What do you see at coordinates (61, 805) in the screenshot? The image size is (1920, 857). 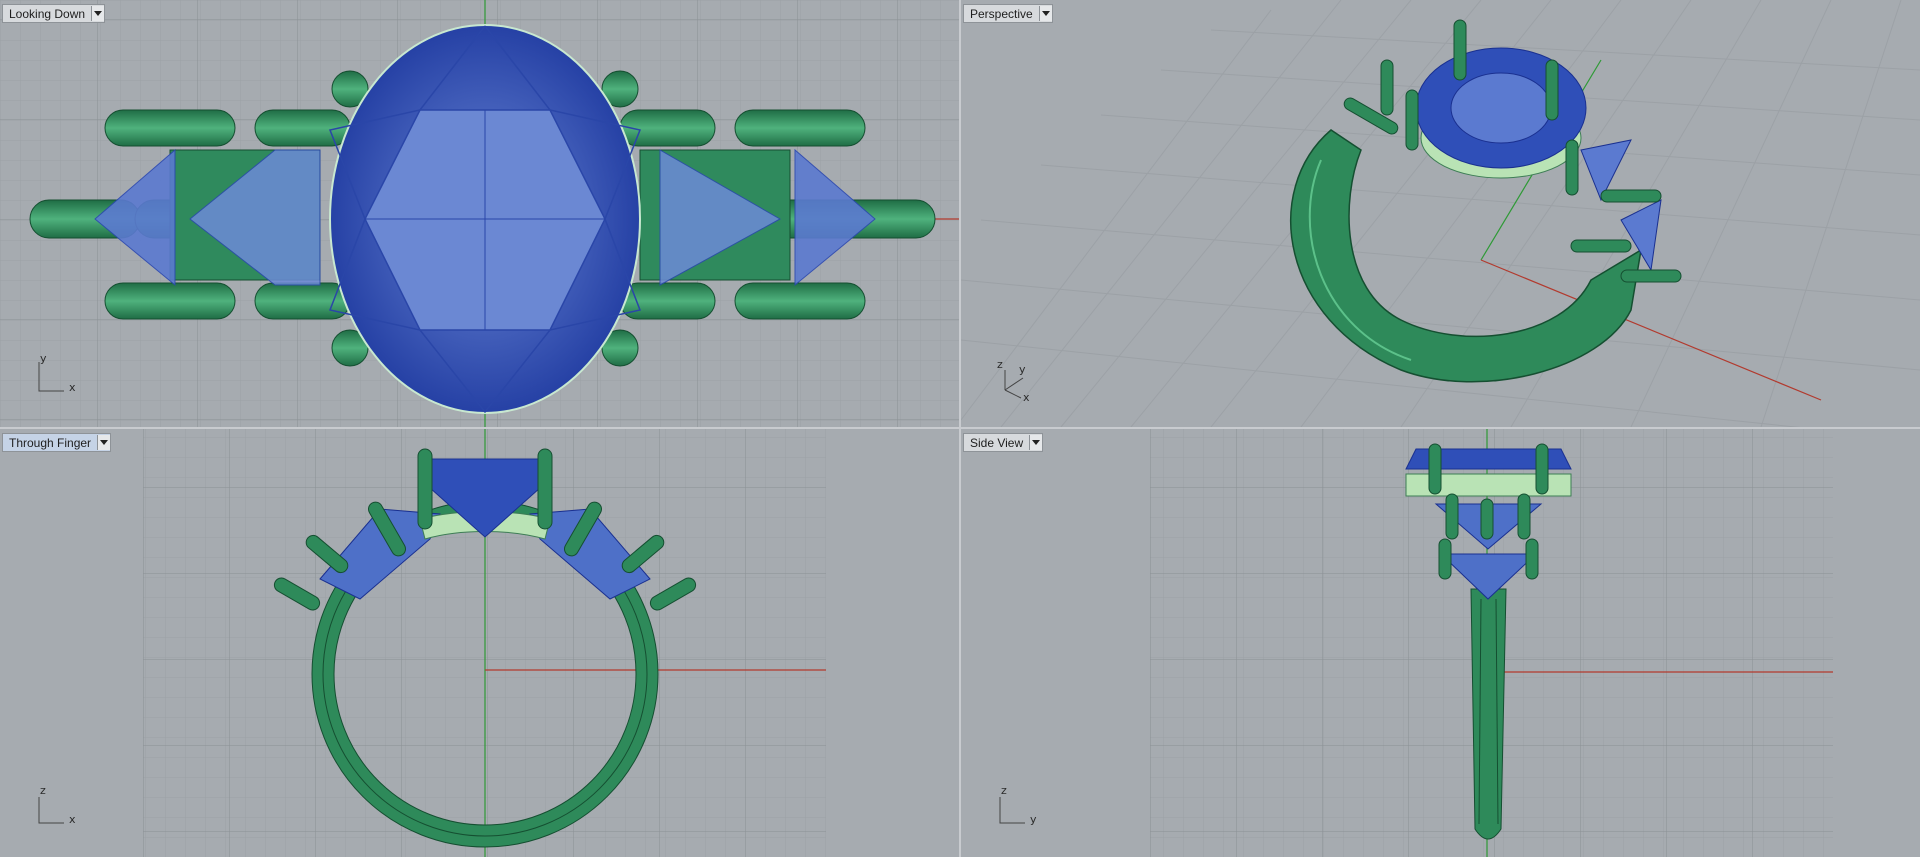 I see `axis-triad-icon: z x` at bounding box center [61, 805].